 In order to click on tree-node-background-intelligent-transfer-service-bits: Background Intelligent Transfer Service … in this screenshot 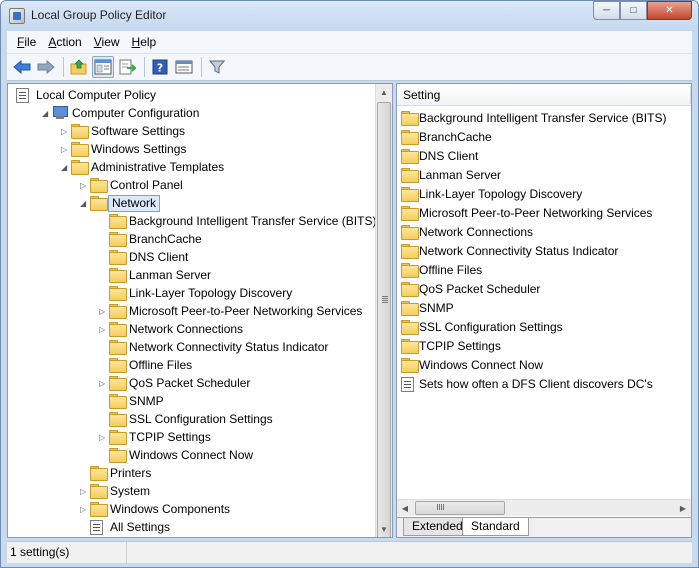, I will do `click(193, 222)`.